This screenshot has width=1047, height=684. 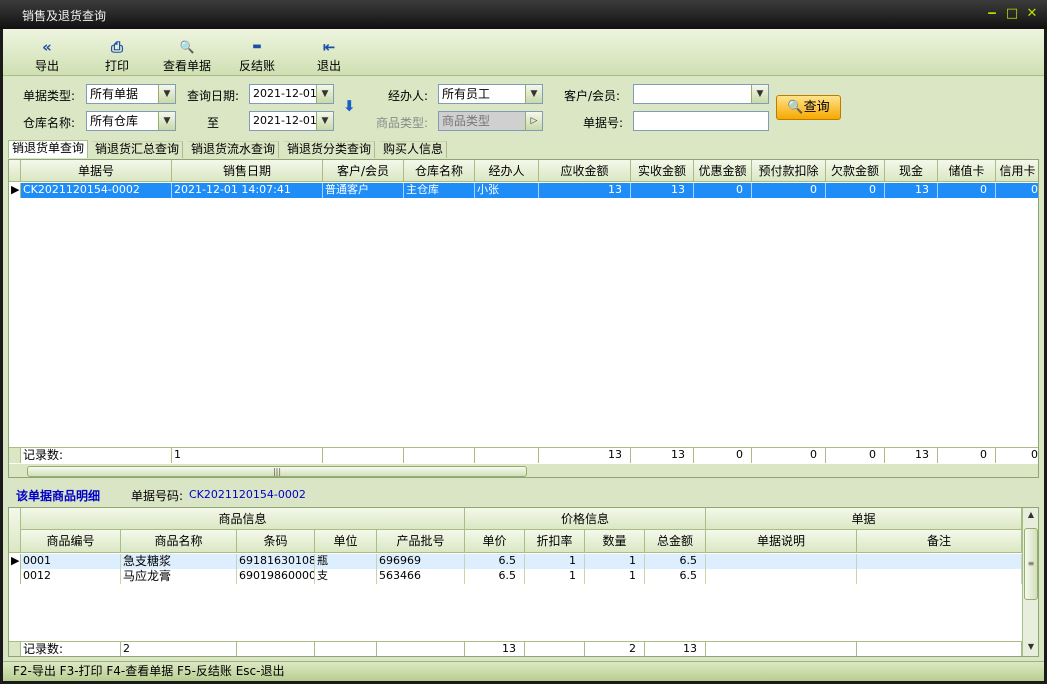 What do you see at coordinates (911, 190) in the screenshot?
I see `cell-cash: 13` at bounding box center [911, 190].